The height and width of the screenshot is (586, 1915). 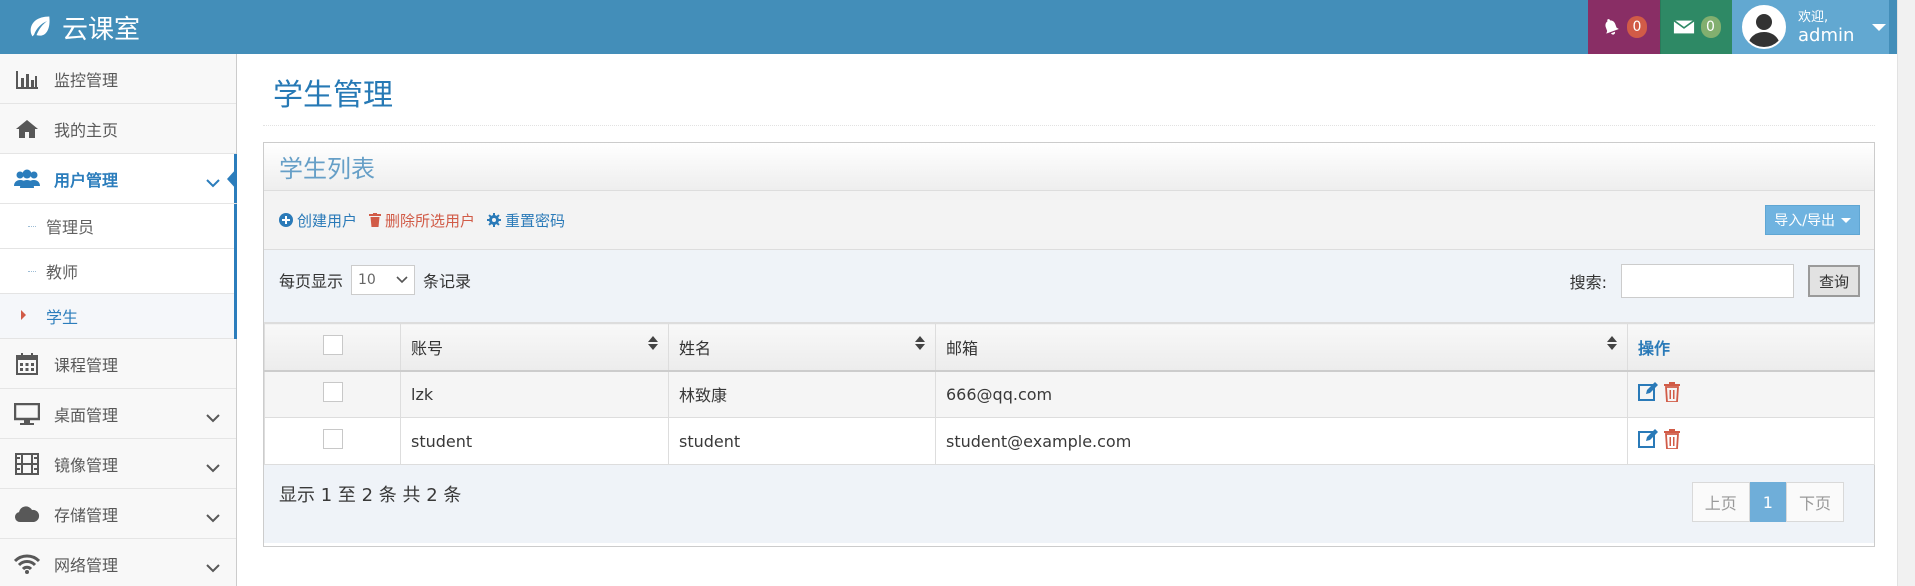 What do you see at coordinates (117, 316) in the screenshot?
I see `sidebar-subitem-student: 学生` at bounding box center [117, 316].